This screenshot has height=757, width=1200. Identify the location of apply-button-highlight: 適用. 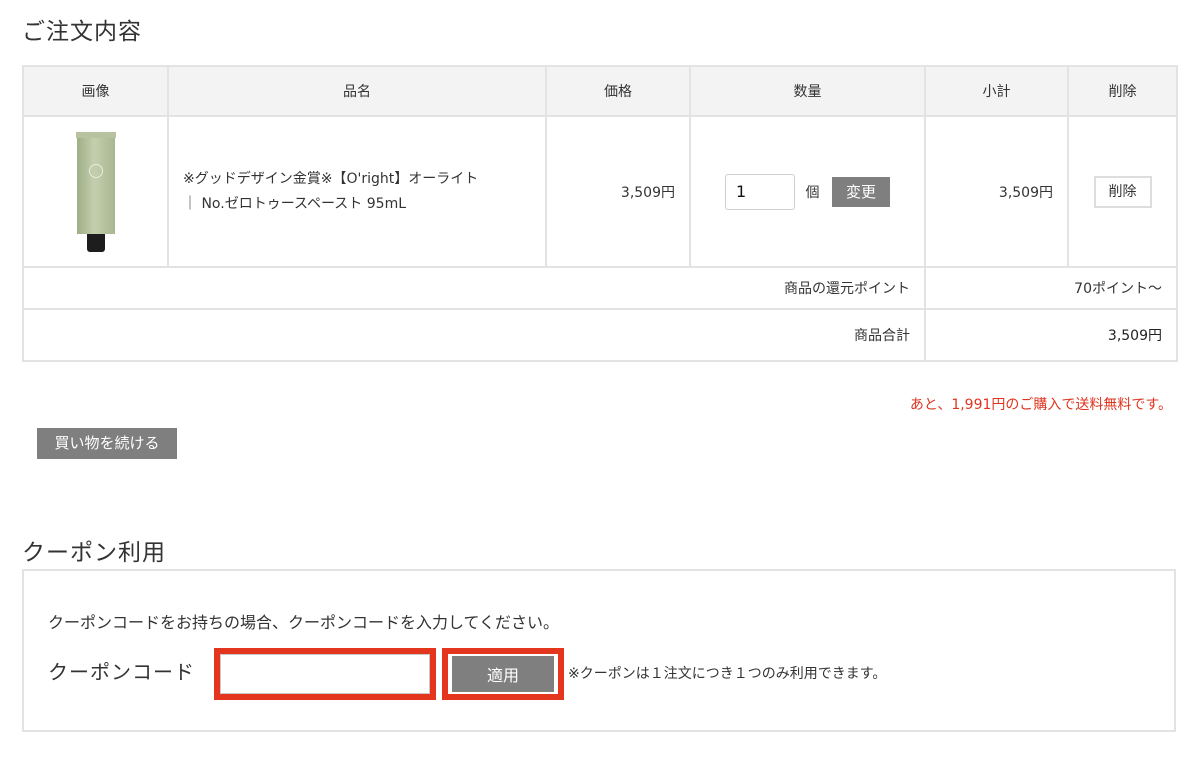
(503, 674).